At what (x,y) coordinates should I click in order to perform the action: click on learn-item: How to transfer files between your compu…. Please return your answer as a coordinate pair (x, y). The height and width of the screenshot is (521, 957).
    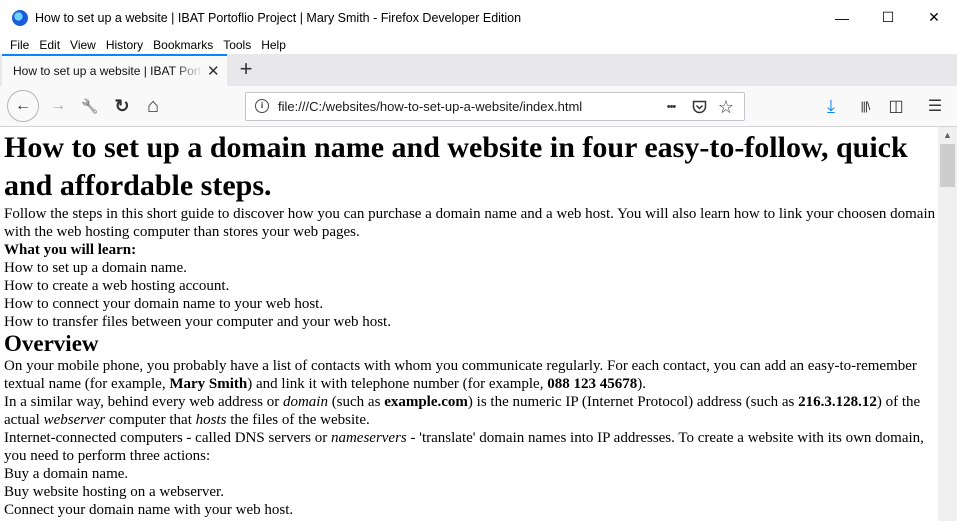
    Looking at the image, I should click on (197, 322).